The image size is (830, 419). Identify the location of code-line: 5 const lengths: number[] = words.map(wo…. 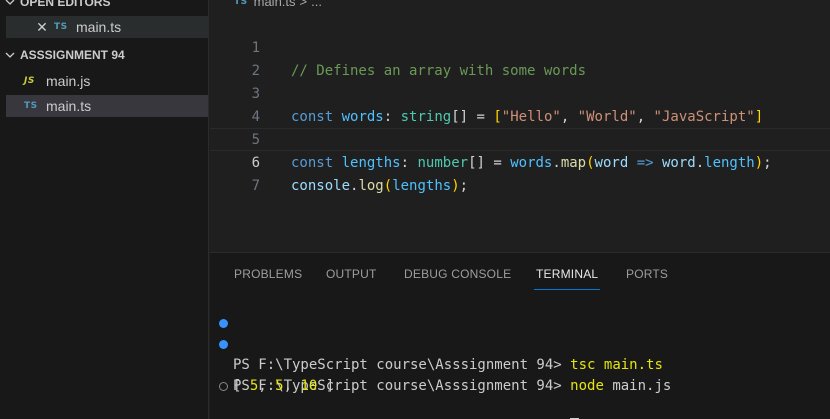
(520, 138).